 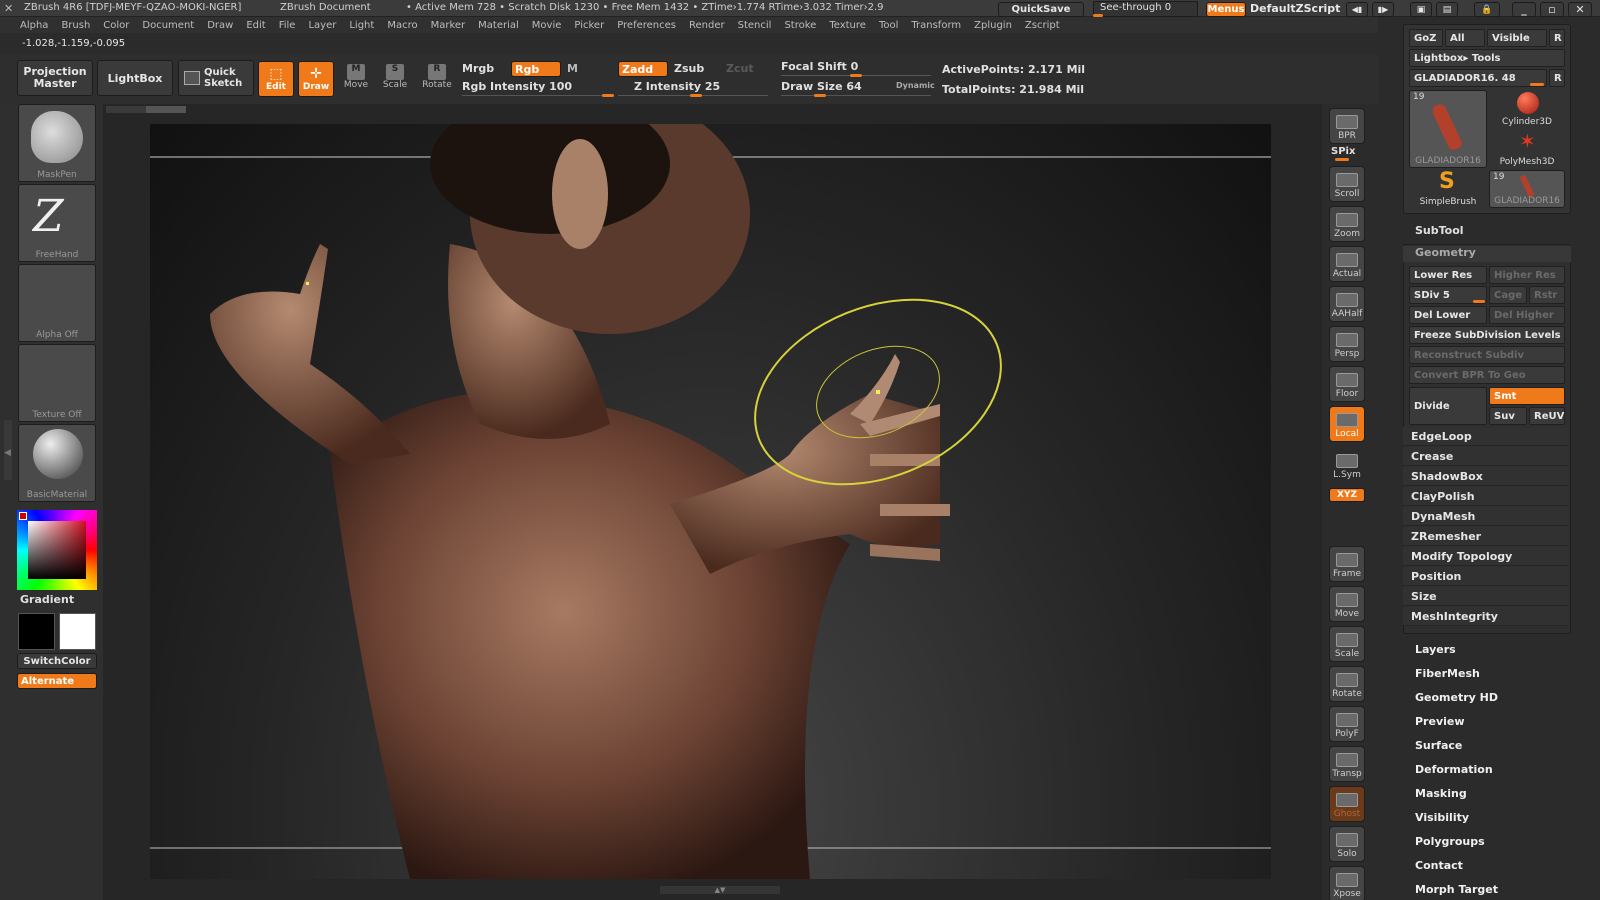 What do you see at coordinates (1440, 721) in the screenshot?
I see `section-preview: Preview` at bounding box center [1440, 721].